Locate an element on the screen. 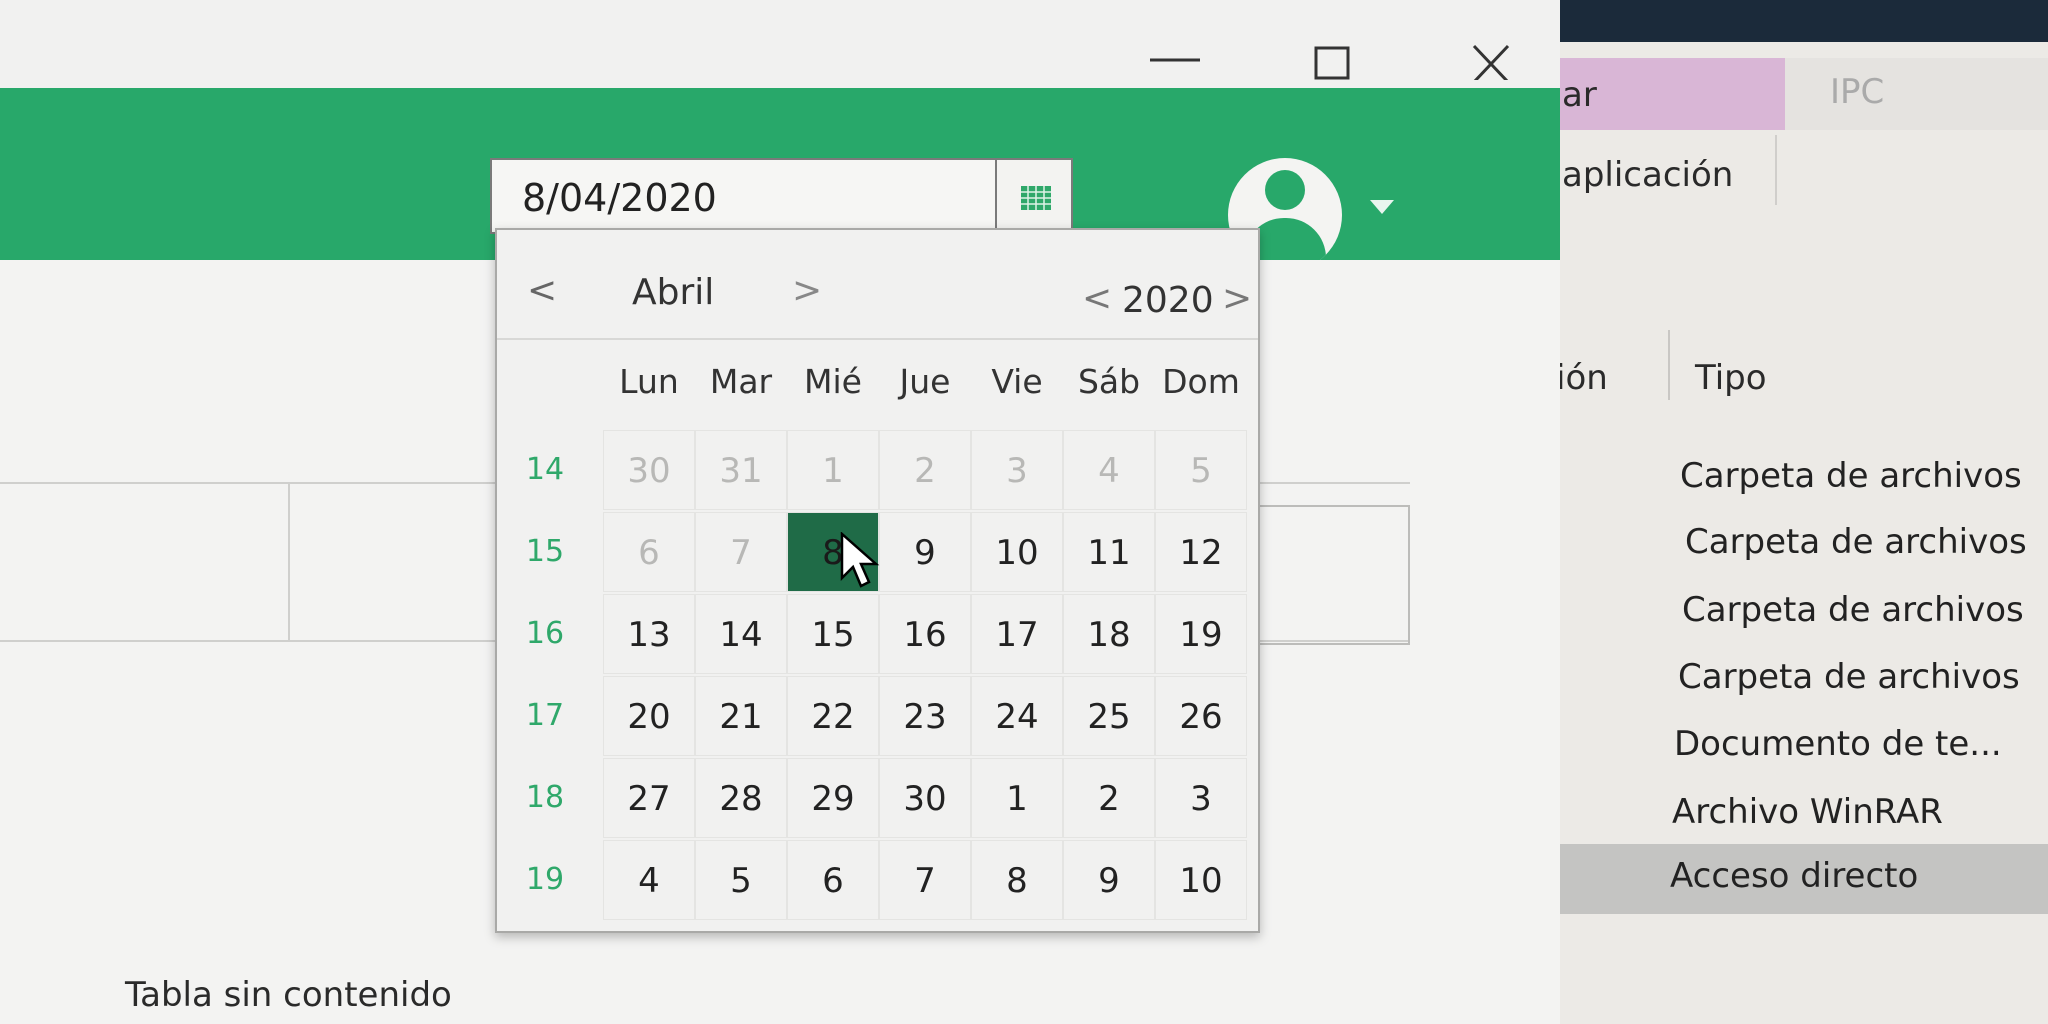 The image size is (2048, 1024). avatar-head is located at coordinates (1285, 190).